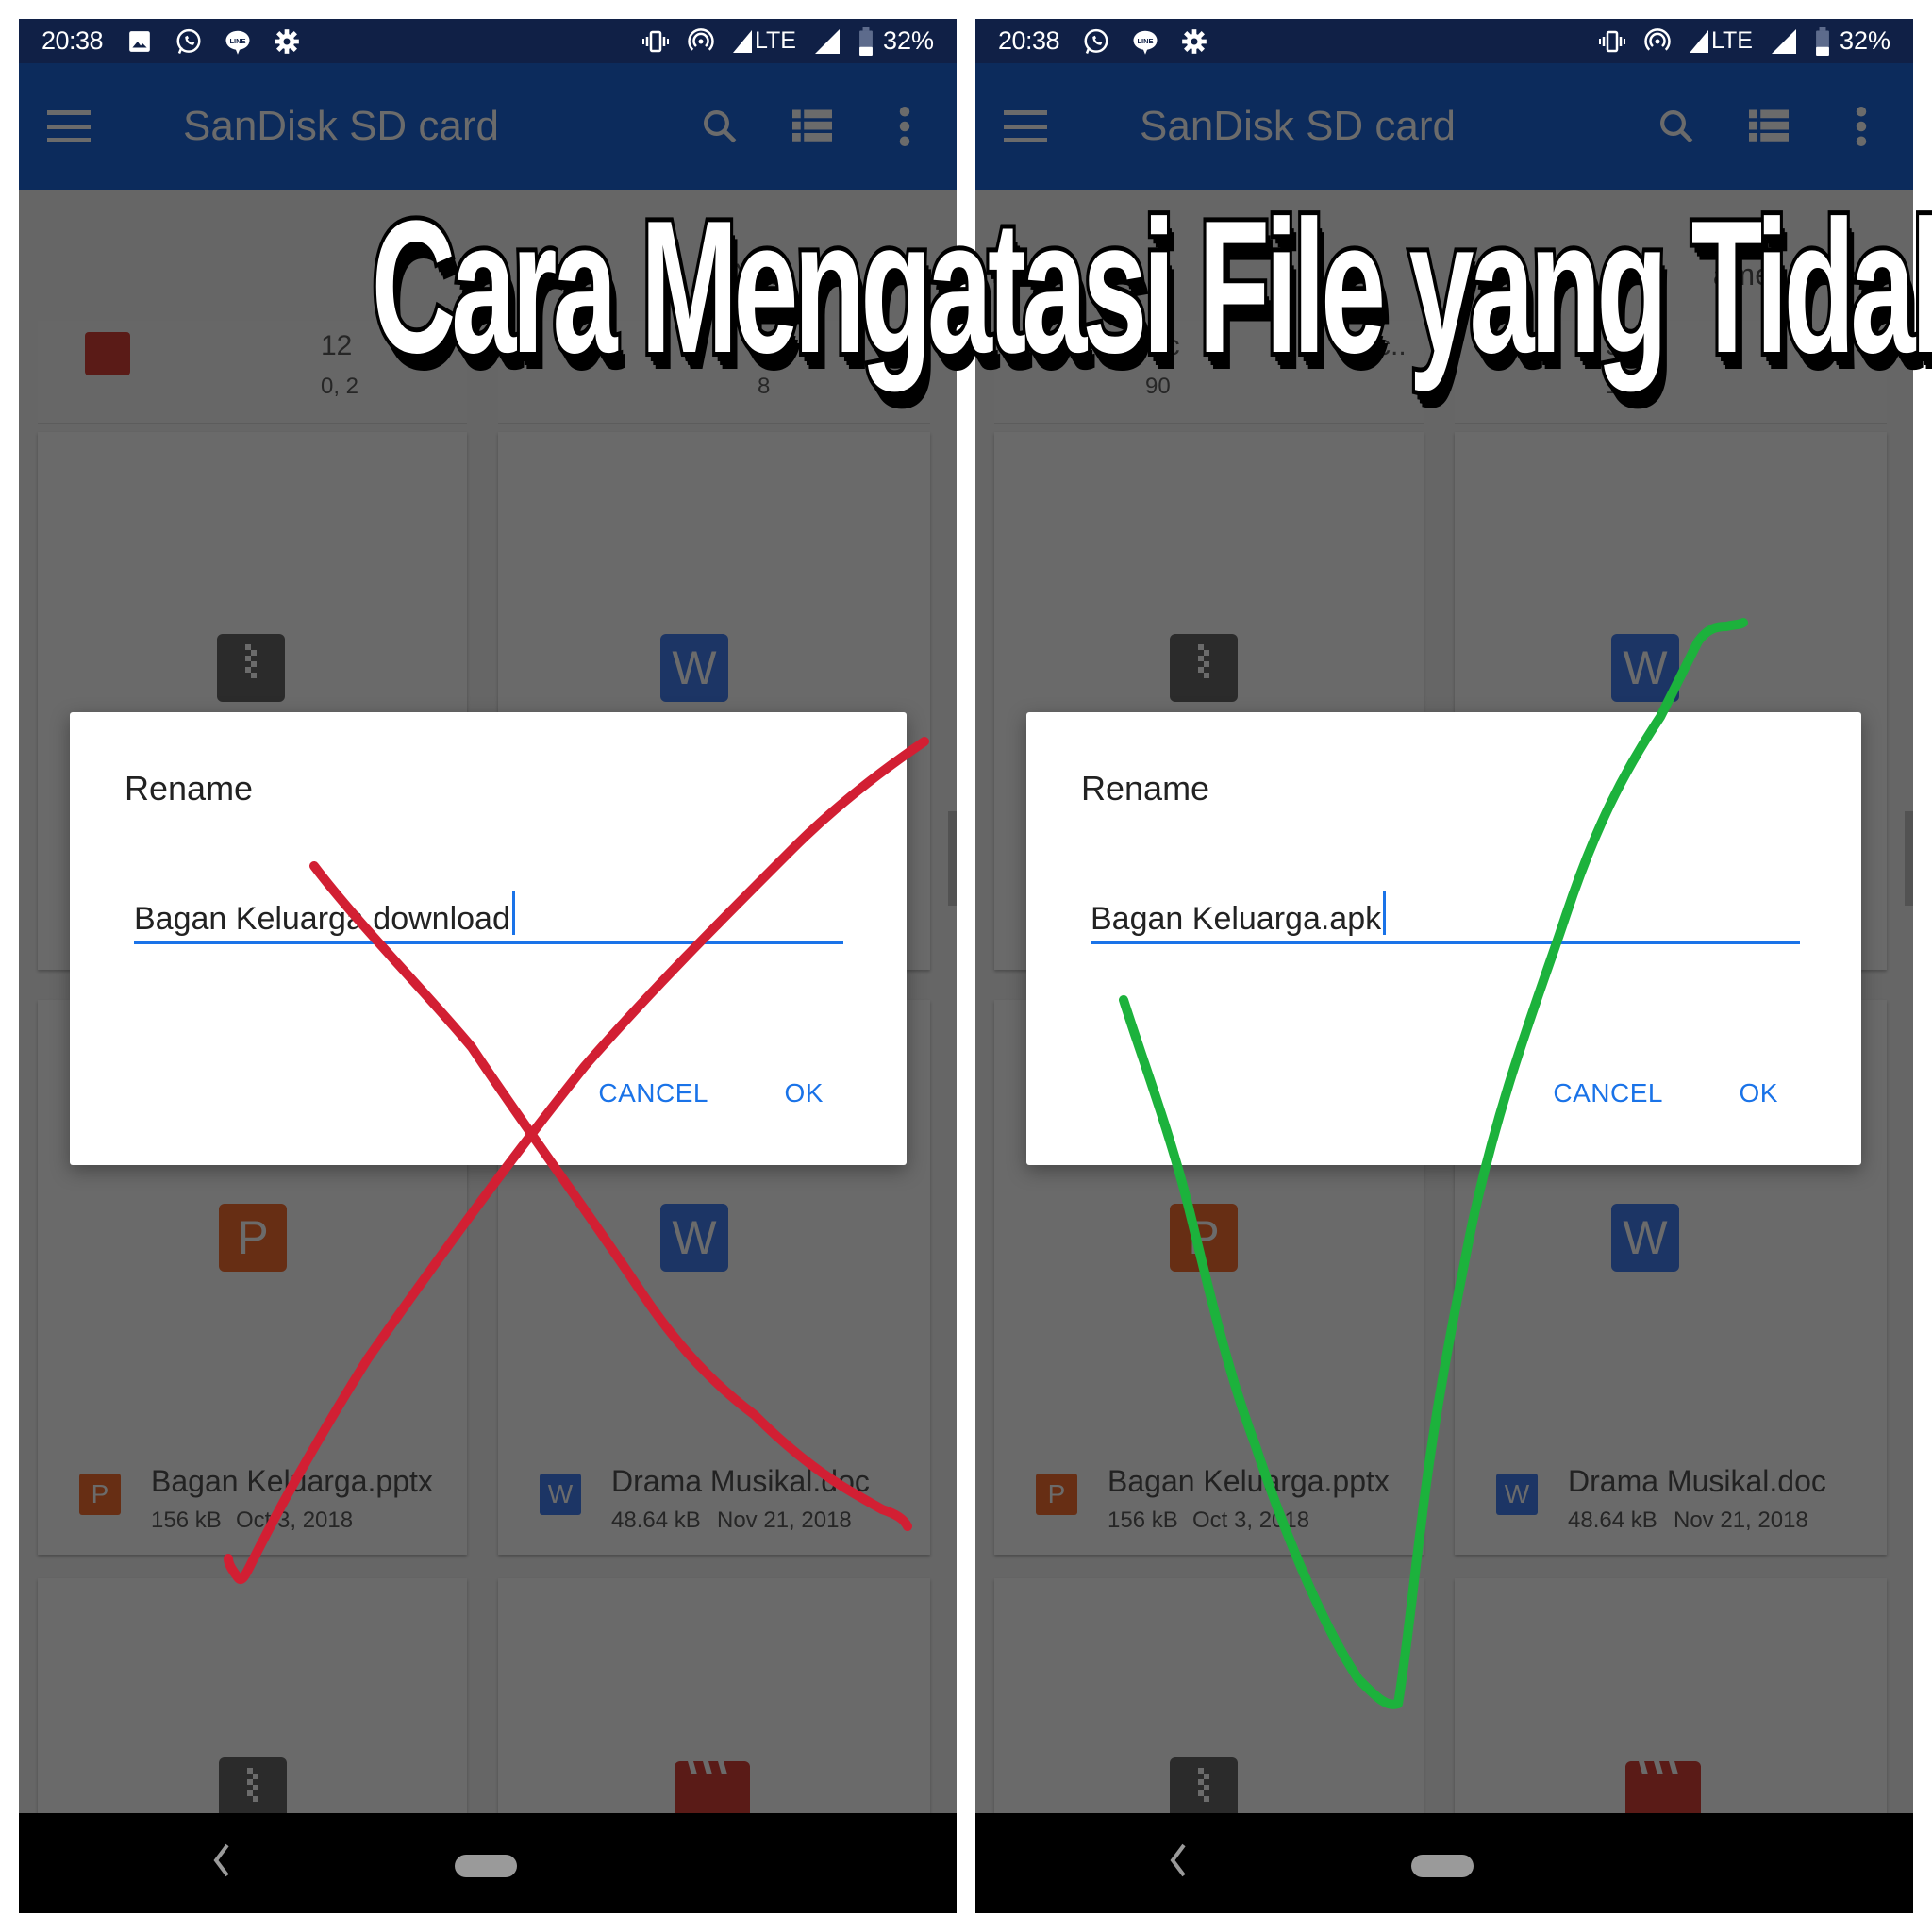 The height and width of the screenshot is (1932, 1932). I want to click on filename-input: Bagan Keluarga.download, so click(489, 918).